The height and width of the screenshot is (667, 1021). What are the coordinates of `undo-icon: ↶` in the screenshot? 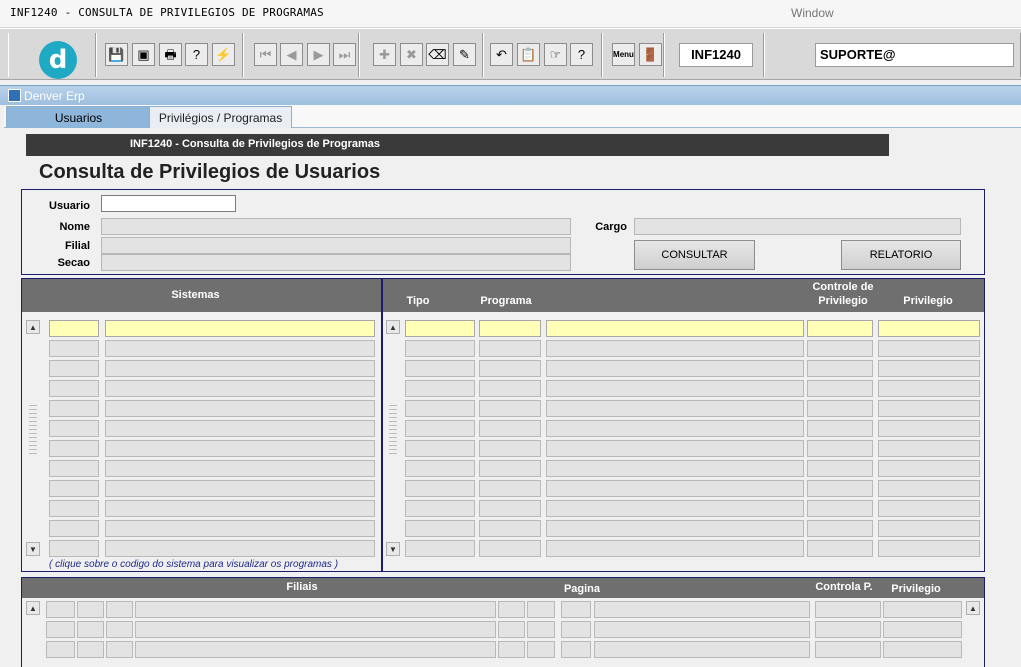 It's located at (501, 54).